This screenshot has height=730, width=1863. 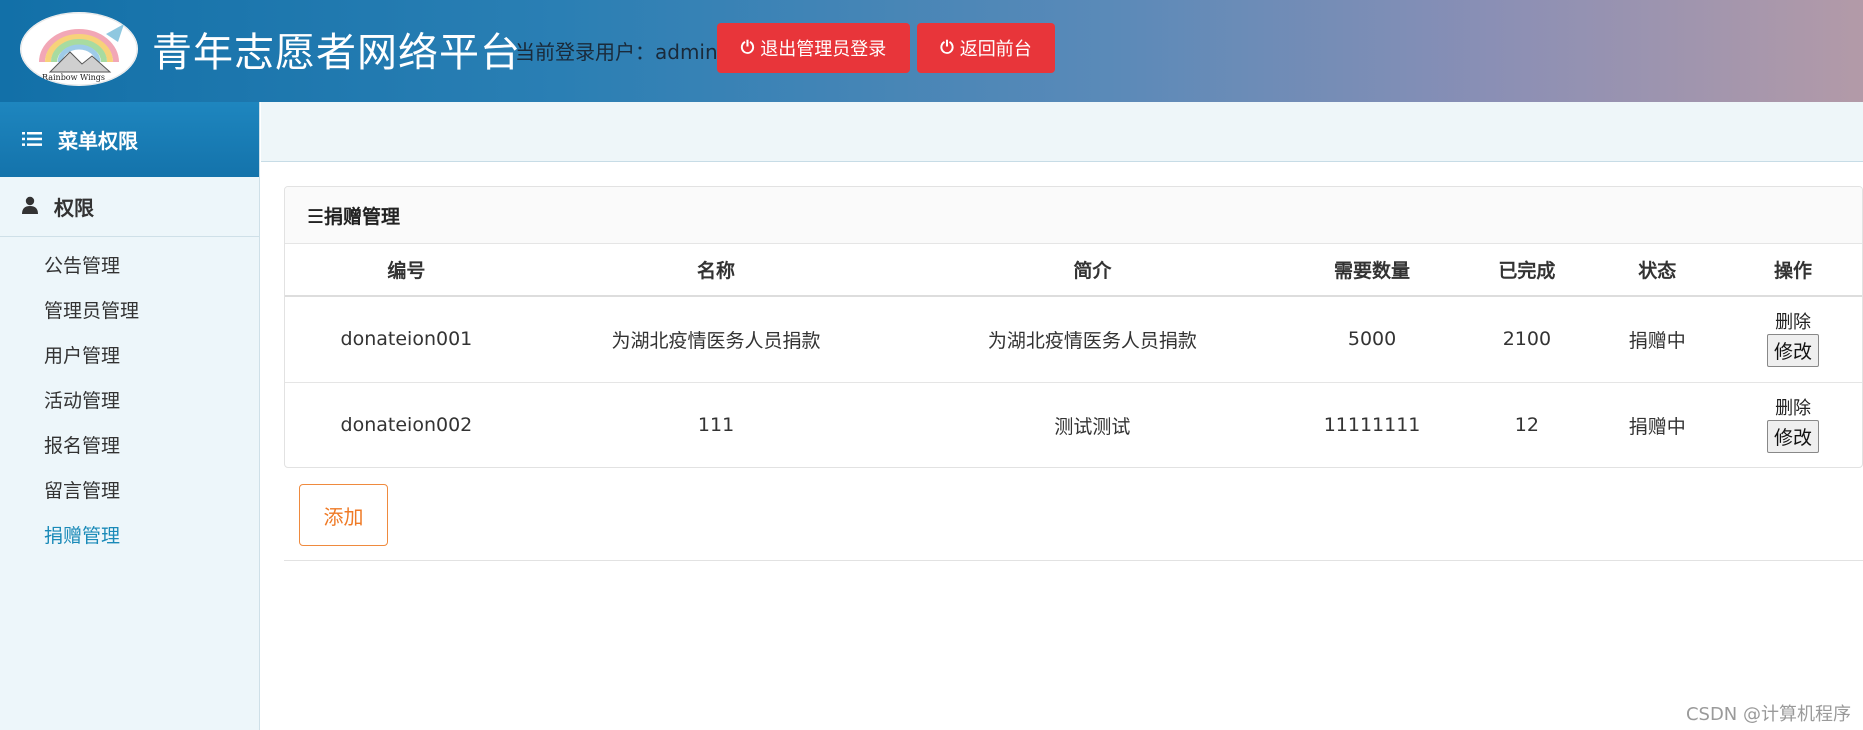 I want to click on column-header-name: 名称, so click(x=716, y=270).